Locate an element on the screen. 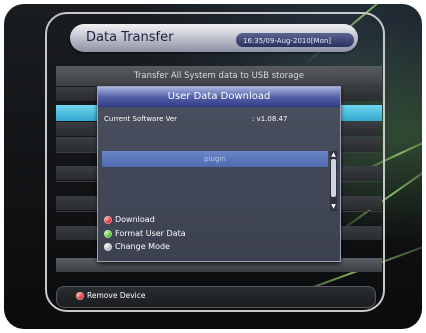 The width and height of the screenshot is (426, 333). remove-device-label: Remove Device is located at coordinates (116, 295).